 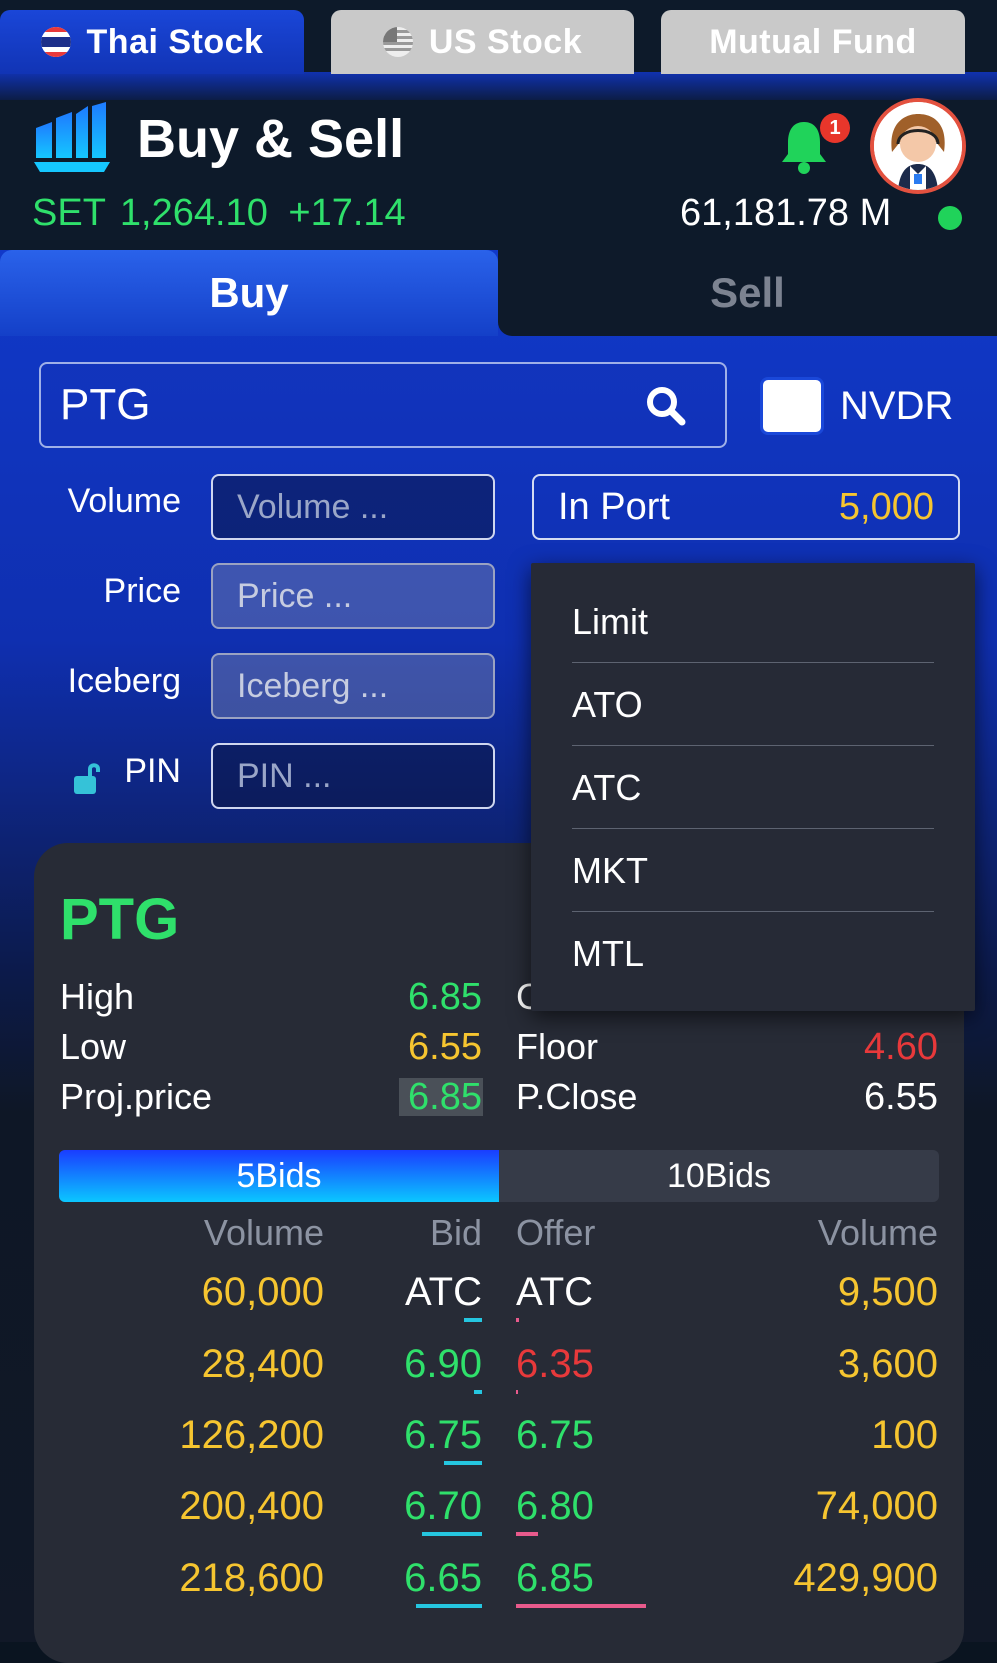 What do you see at coordinates (455, 1232) in the screenshot?
I see `header-bid: Bid` at bounding box center [455, 1232].